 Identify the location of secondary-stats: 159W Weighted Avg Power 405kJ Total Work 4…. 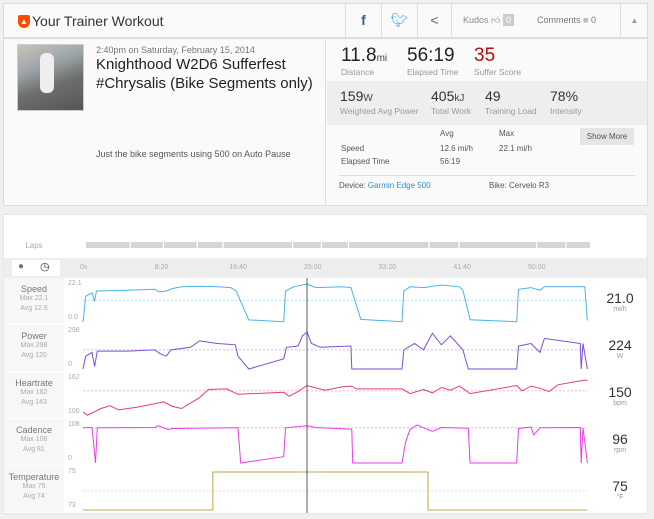
(487, 103).